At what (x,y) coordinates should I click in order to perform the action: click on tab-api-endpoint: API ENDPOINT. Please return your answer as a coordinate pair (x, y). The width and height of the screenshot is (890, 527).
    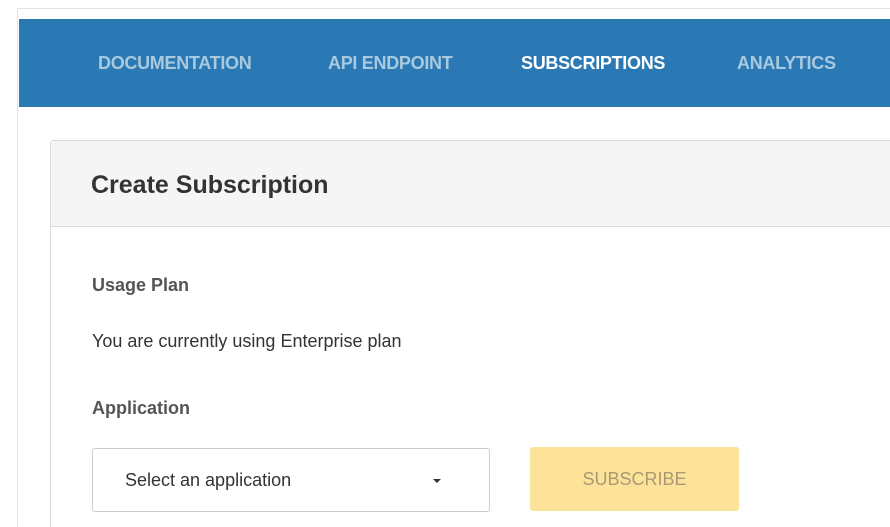
    Looking at the image, I should click on (390, 63).